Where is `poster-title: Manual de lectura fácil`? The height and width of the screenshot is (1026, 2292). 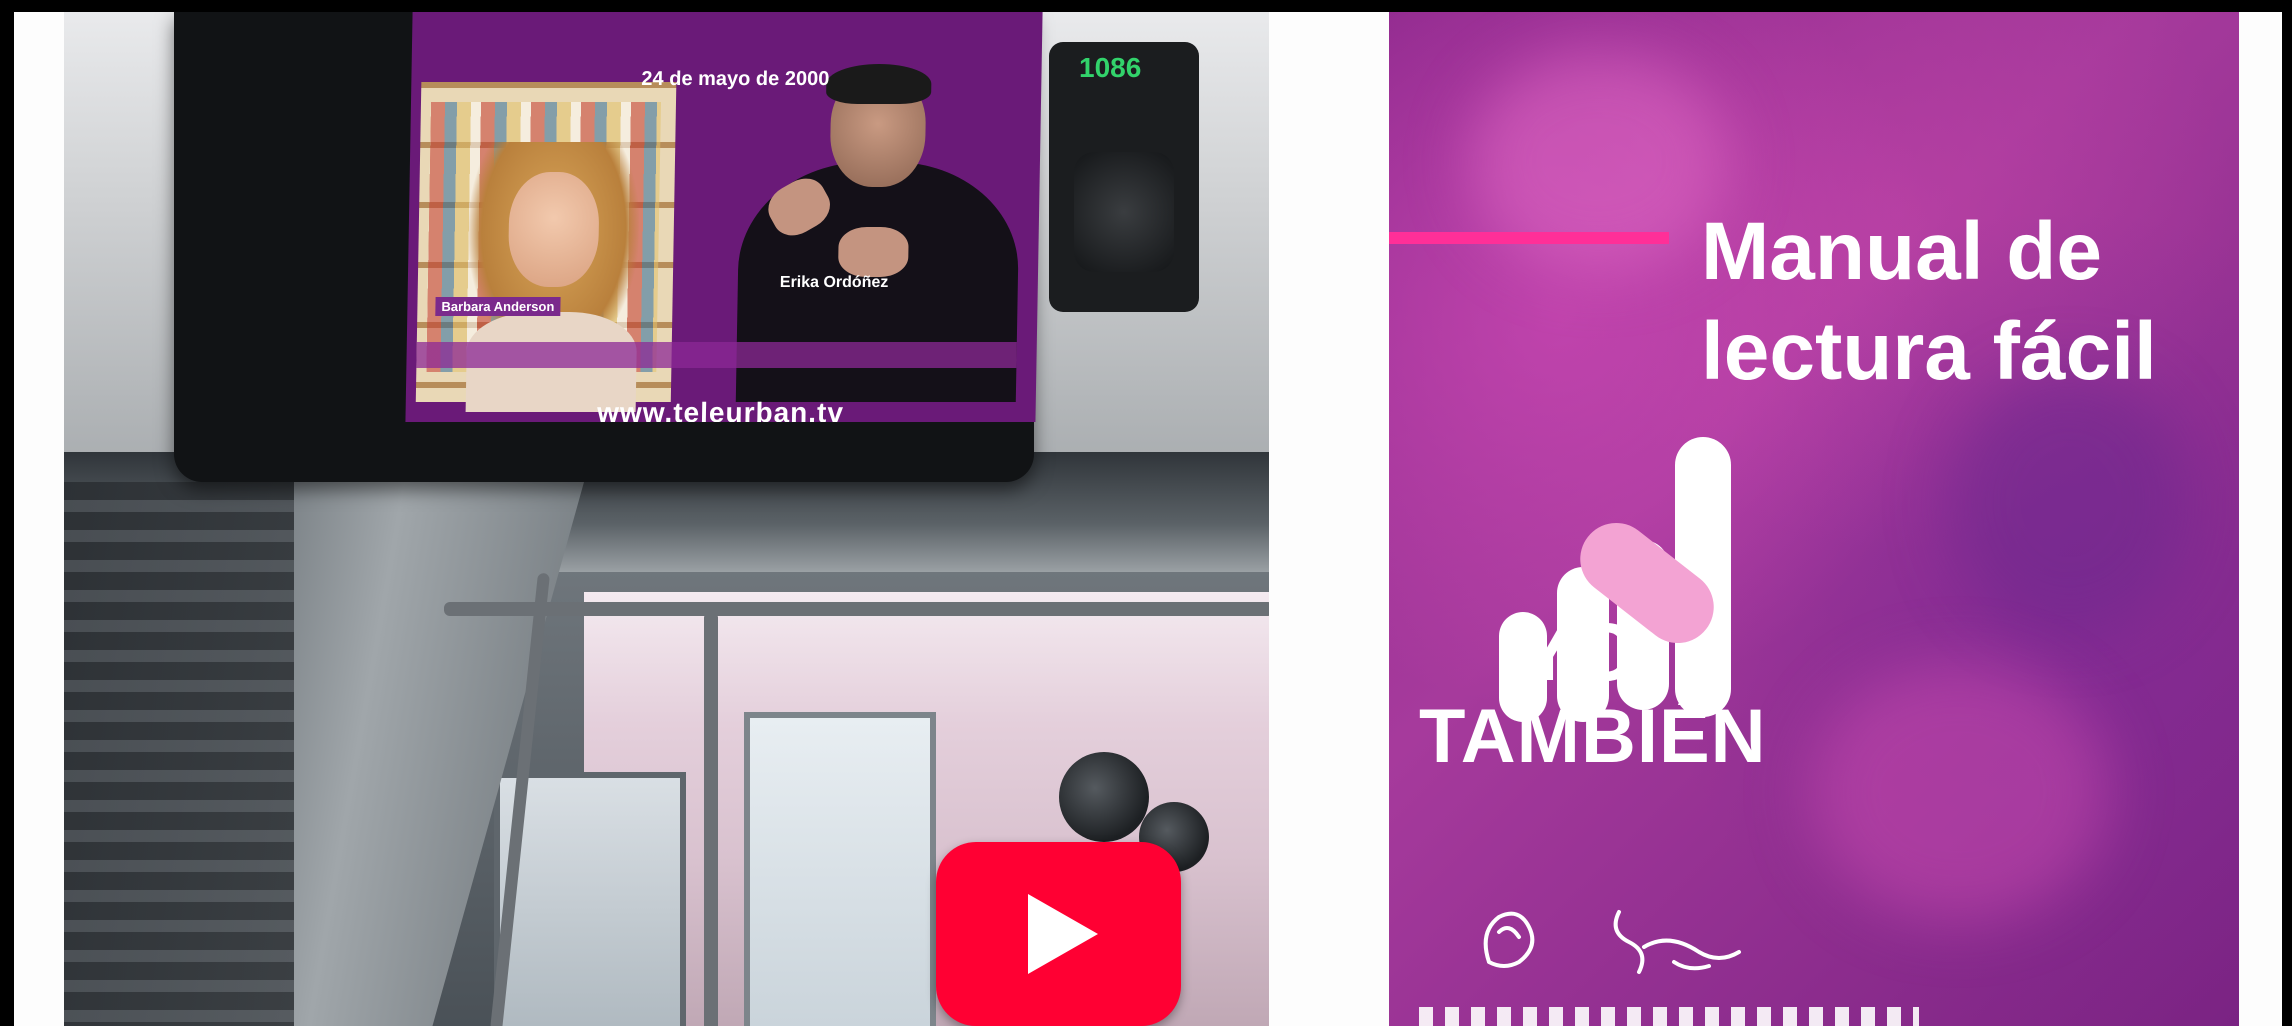
poster-title: Manual de lectura fácil is located at coordinates (1929, 302).